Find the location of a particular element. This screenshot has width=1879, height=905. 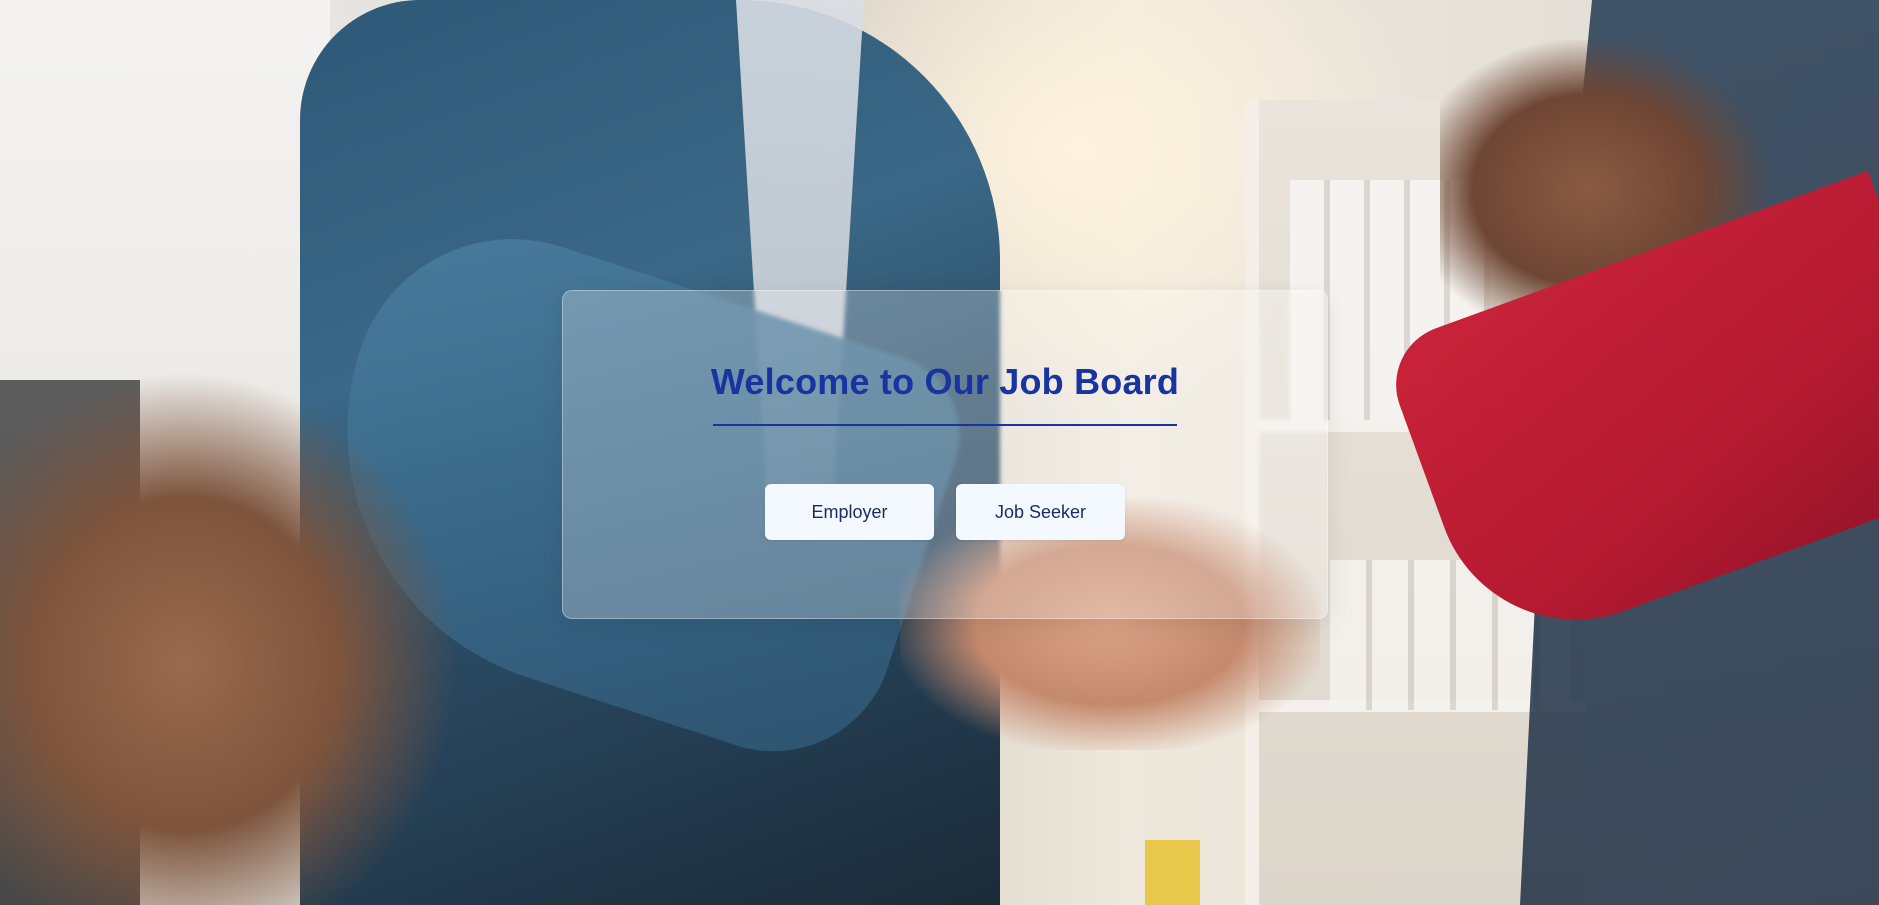

employer-button: Employer is located at coordinates (849, 512).